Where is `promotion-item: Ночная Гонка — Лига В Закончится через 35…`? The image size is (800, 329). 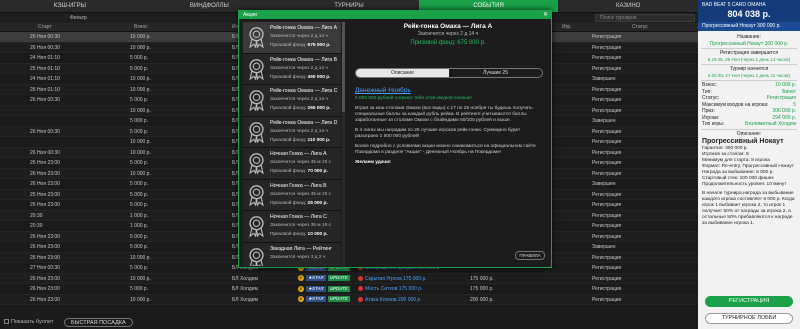 promotion-item: Ночная Гонка — Лига В Закончится через 35… is located at coordinates (292, 195).